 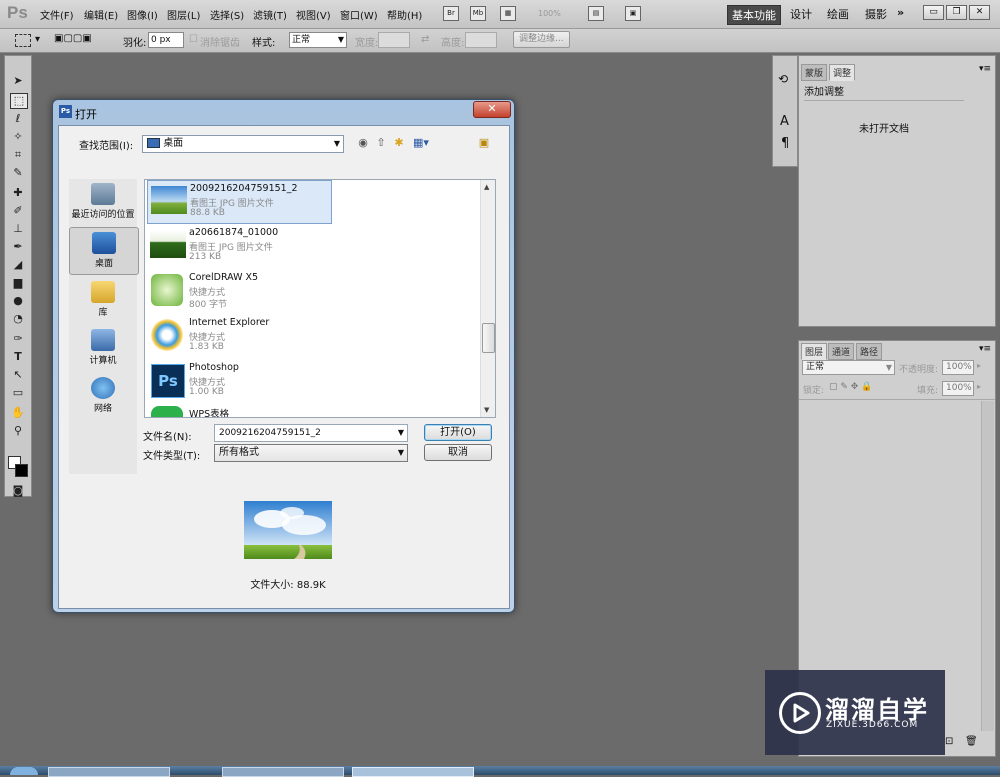 What do you see at coordinates (270, 14) in the screenshot?
I see `menu-filter: 滤镜(T)` at bounding box center [270, 14].